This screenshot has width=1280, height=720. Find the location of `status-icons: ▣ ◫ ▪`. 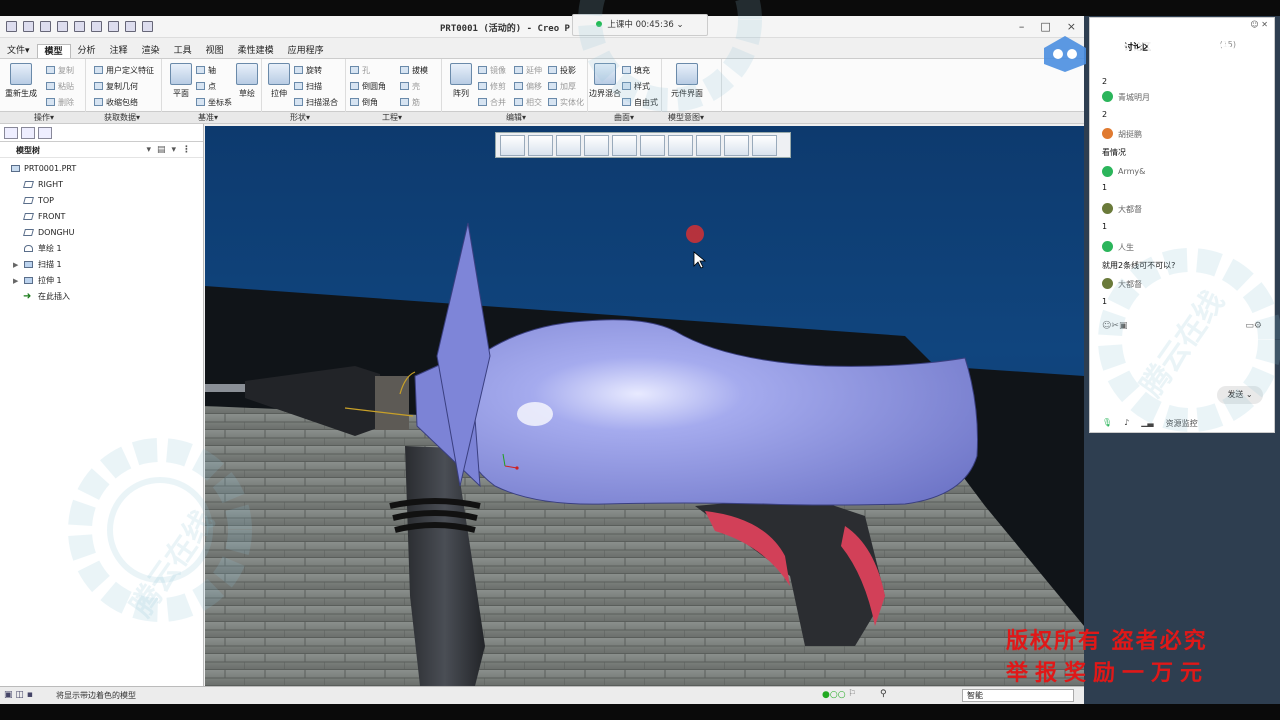

status-icons: ▣ ◫ ▪ is located at coordinates (18, 695).